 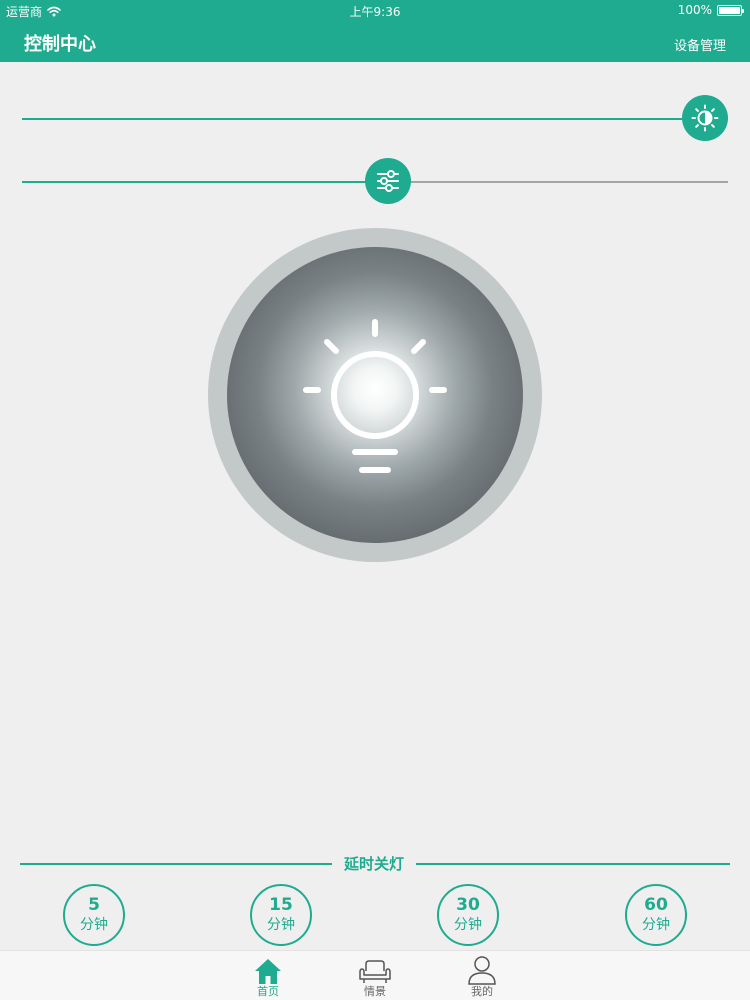 I want to click on brightness-track-active, so click(x=363, y=119).